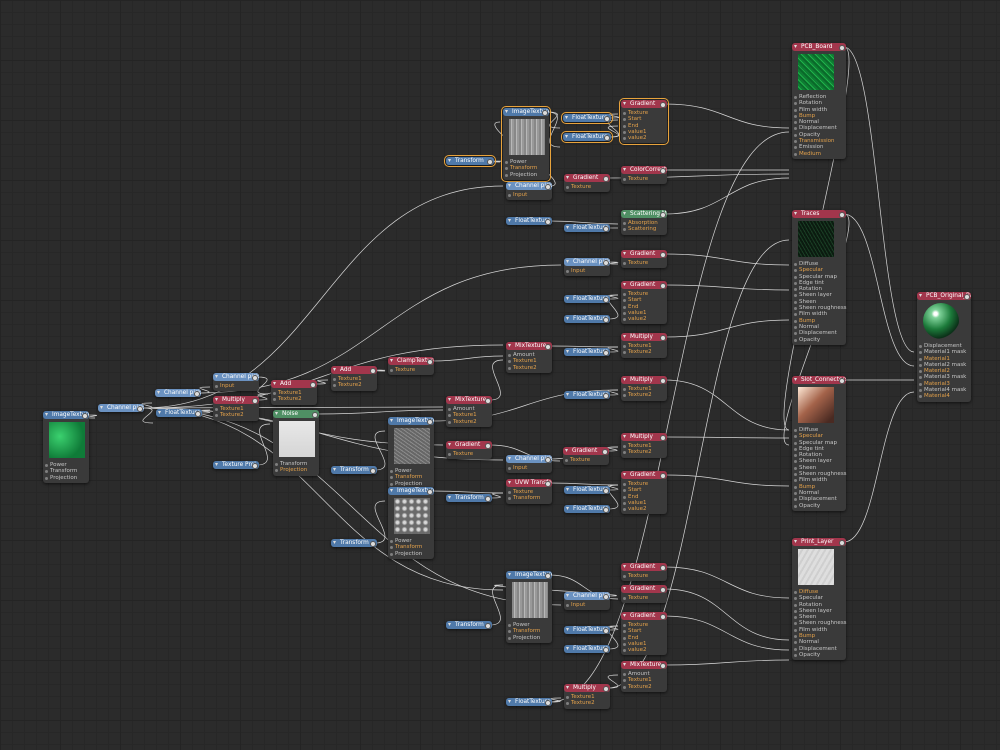 Image resolution: width=1000 pixels, height=750 pixels. I want to click on node-transform: Transform, so click(354, 470).